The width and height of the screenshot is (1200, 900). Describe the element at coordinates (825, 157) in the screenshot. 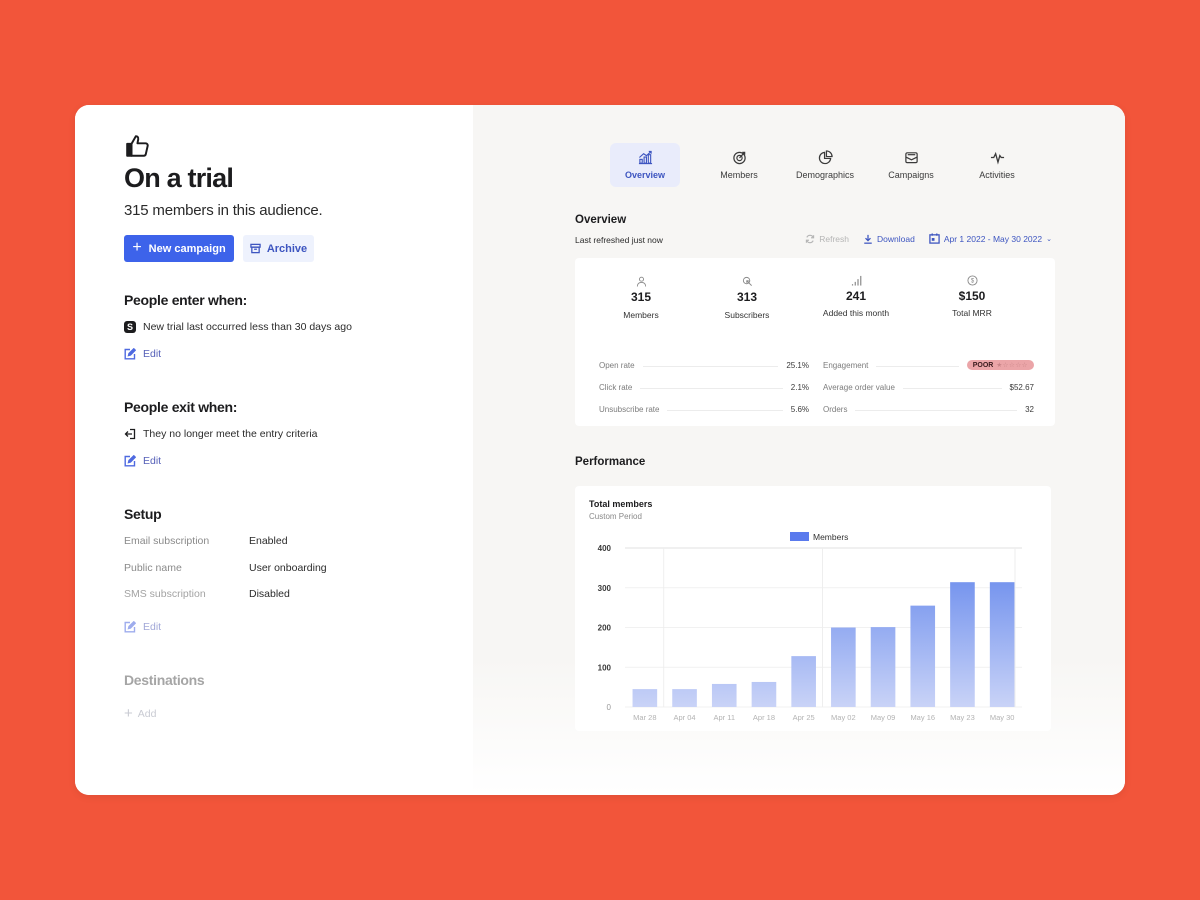

I see `pie-chart-icon` at that location.